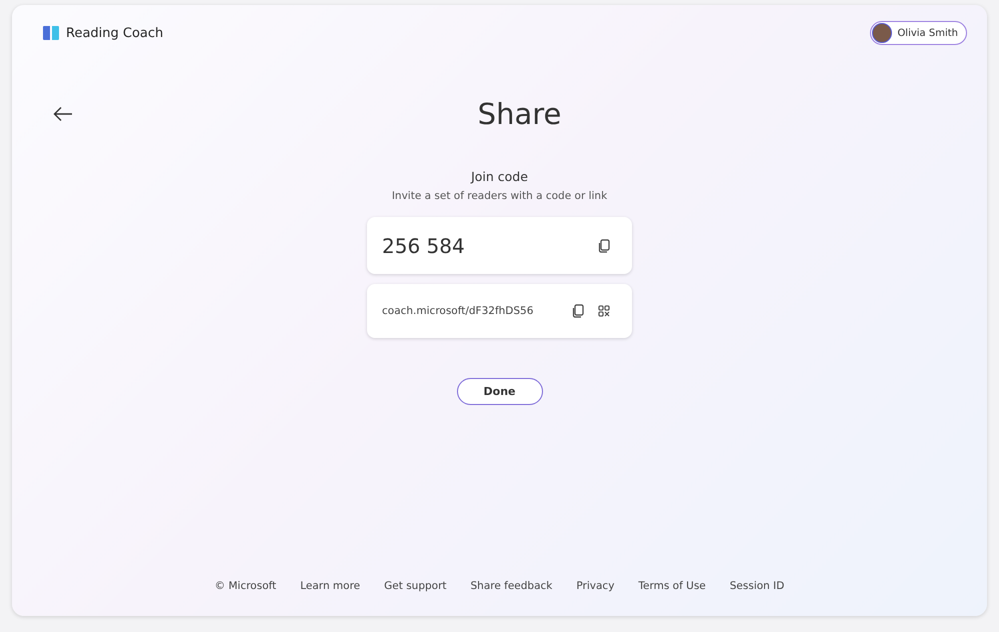 This screenshot has width=999, height=632. What do you see at coordinates (604, 311) in the screenshot?
I see `qr-code-icon` at bounding box center [604, 311].